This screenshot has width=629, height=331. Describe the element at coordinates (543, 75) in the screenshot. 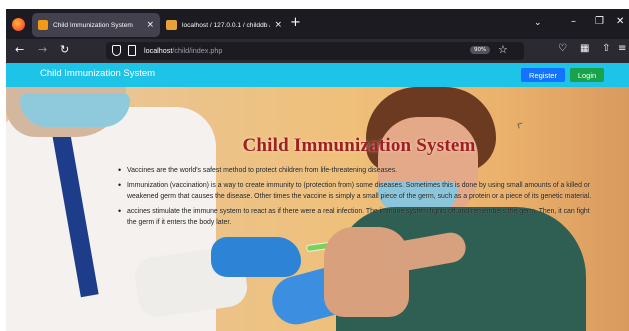

I see `register-button: Register` at that location.